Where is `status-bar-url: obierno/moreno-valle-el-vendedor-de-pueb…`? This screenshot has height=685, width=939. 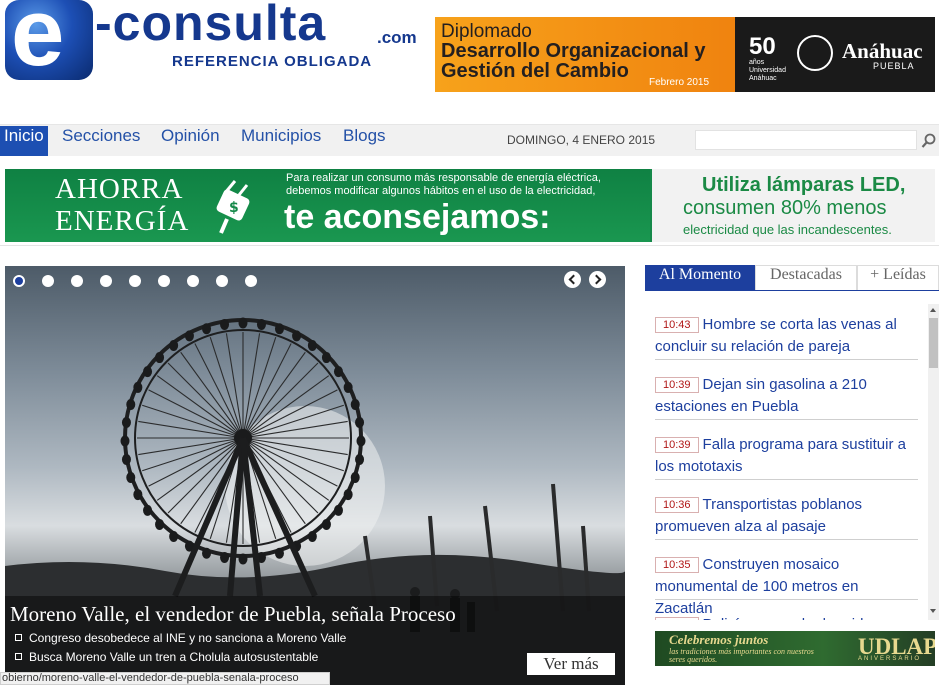
status-bar-url: obierno/moreno-valle-el-vendedor-de-pueb… is located at coordinates (165, 678).